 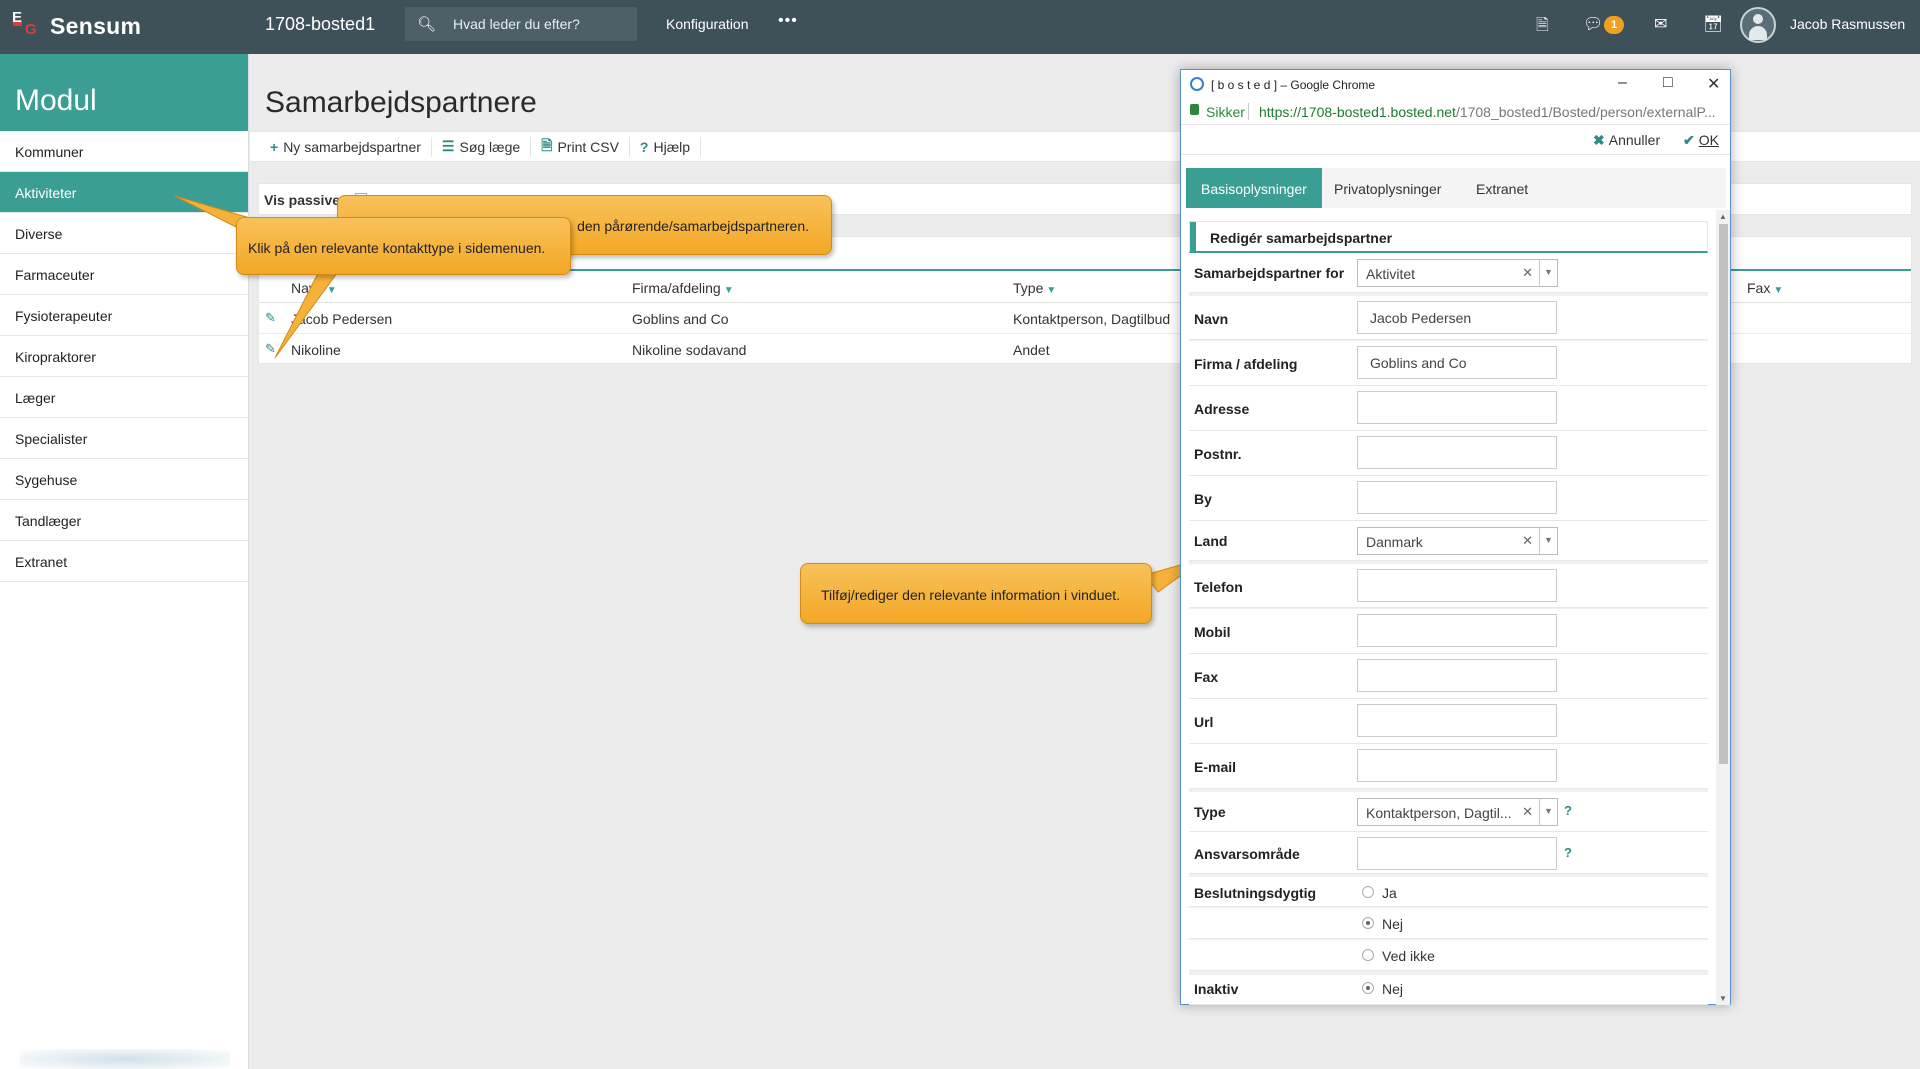 I want to click on row-url: Url, so click(x=1448, y=721).